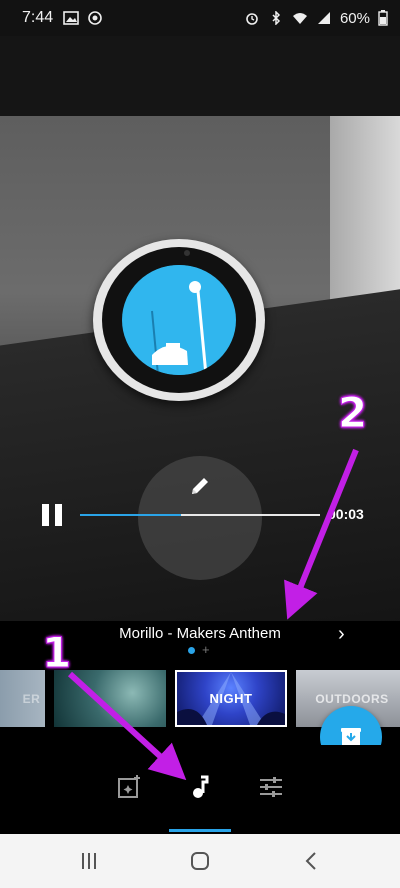 This screenshot has width=400, height=888. Describe the element at coordinates (200, 830) in the screenshot. I see `active-tab-indicator` at that location.